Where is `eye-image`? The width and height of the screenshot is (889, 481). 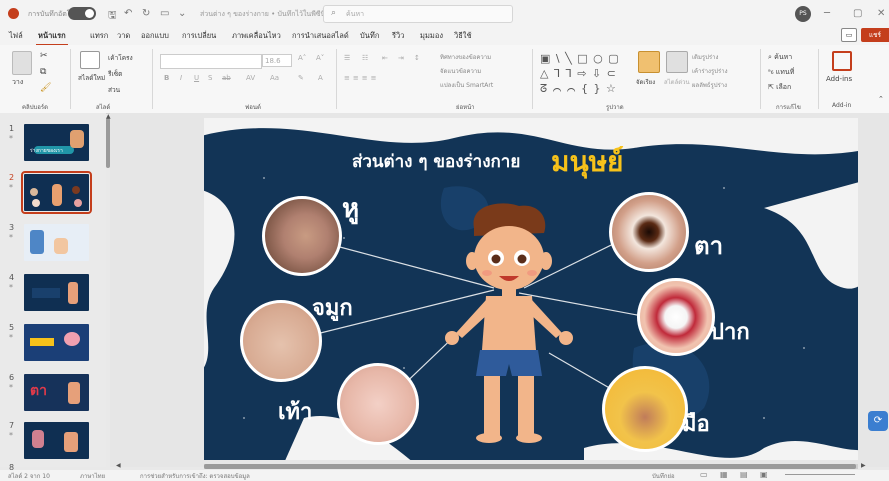 eye-image is located at coordinates (649, 232).